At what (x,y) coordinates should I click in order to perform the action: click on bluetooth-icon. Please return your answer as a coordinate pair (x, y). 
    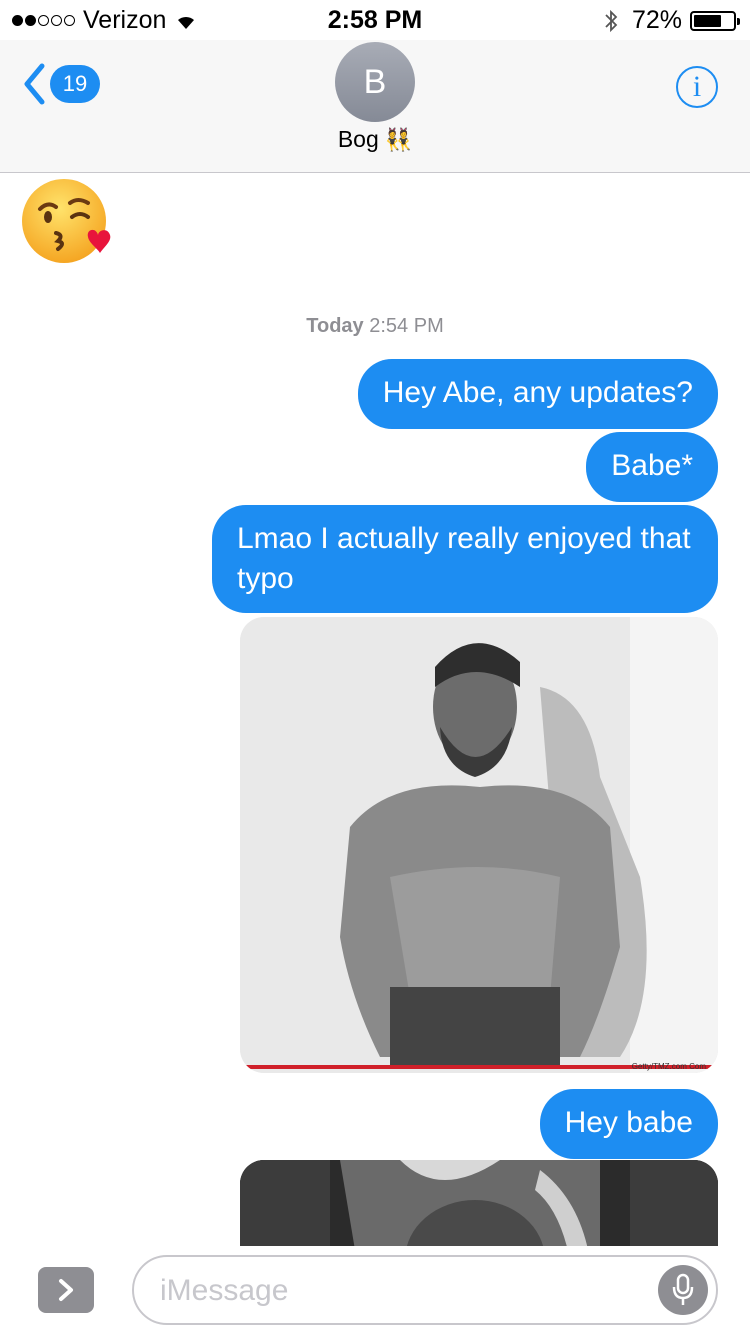
    Looking at the image, I should click on (611, 20).